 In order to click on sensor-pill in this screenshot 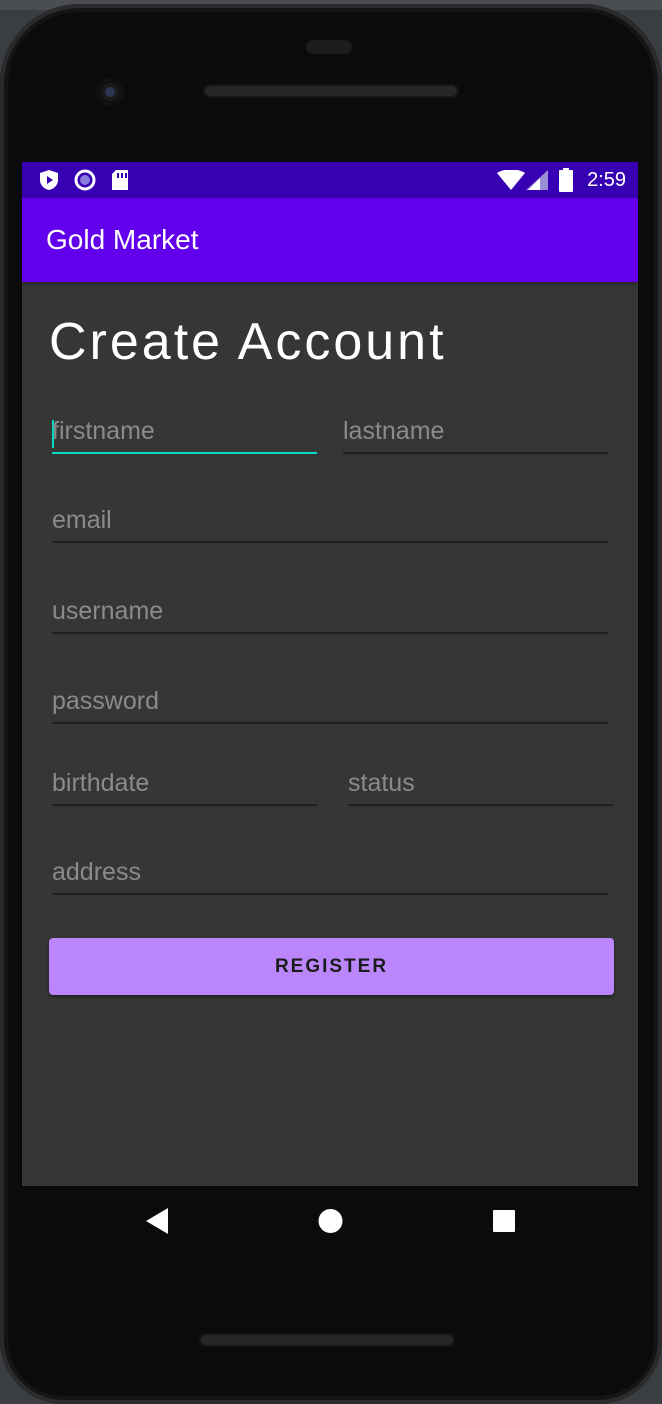, I will do `click(329, 47)`.